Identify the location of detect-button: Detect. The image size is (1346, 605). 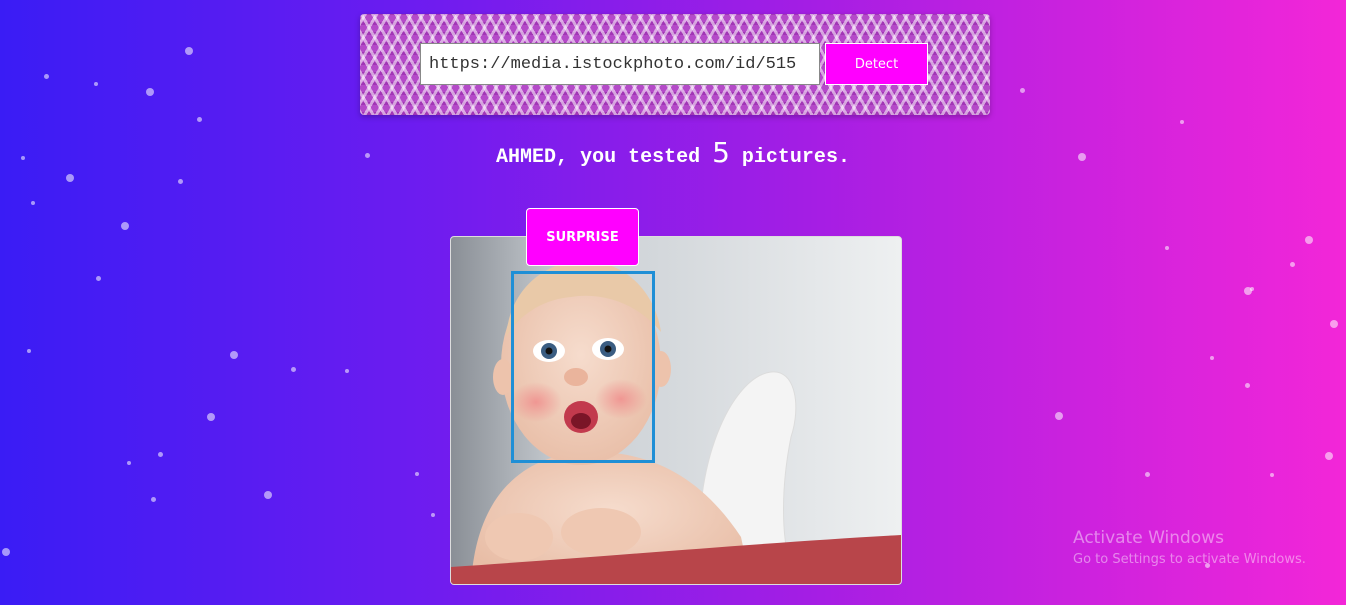
(876, 64).